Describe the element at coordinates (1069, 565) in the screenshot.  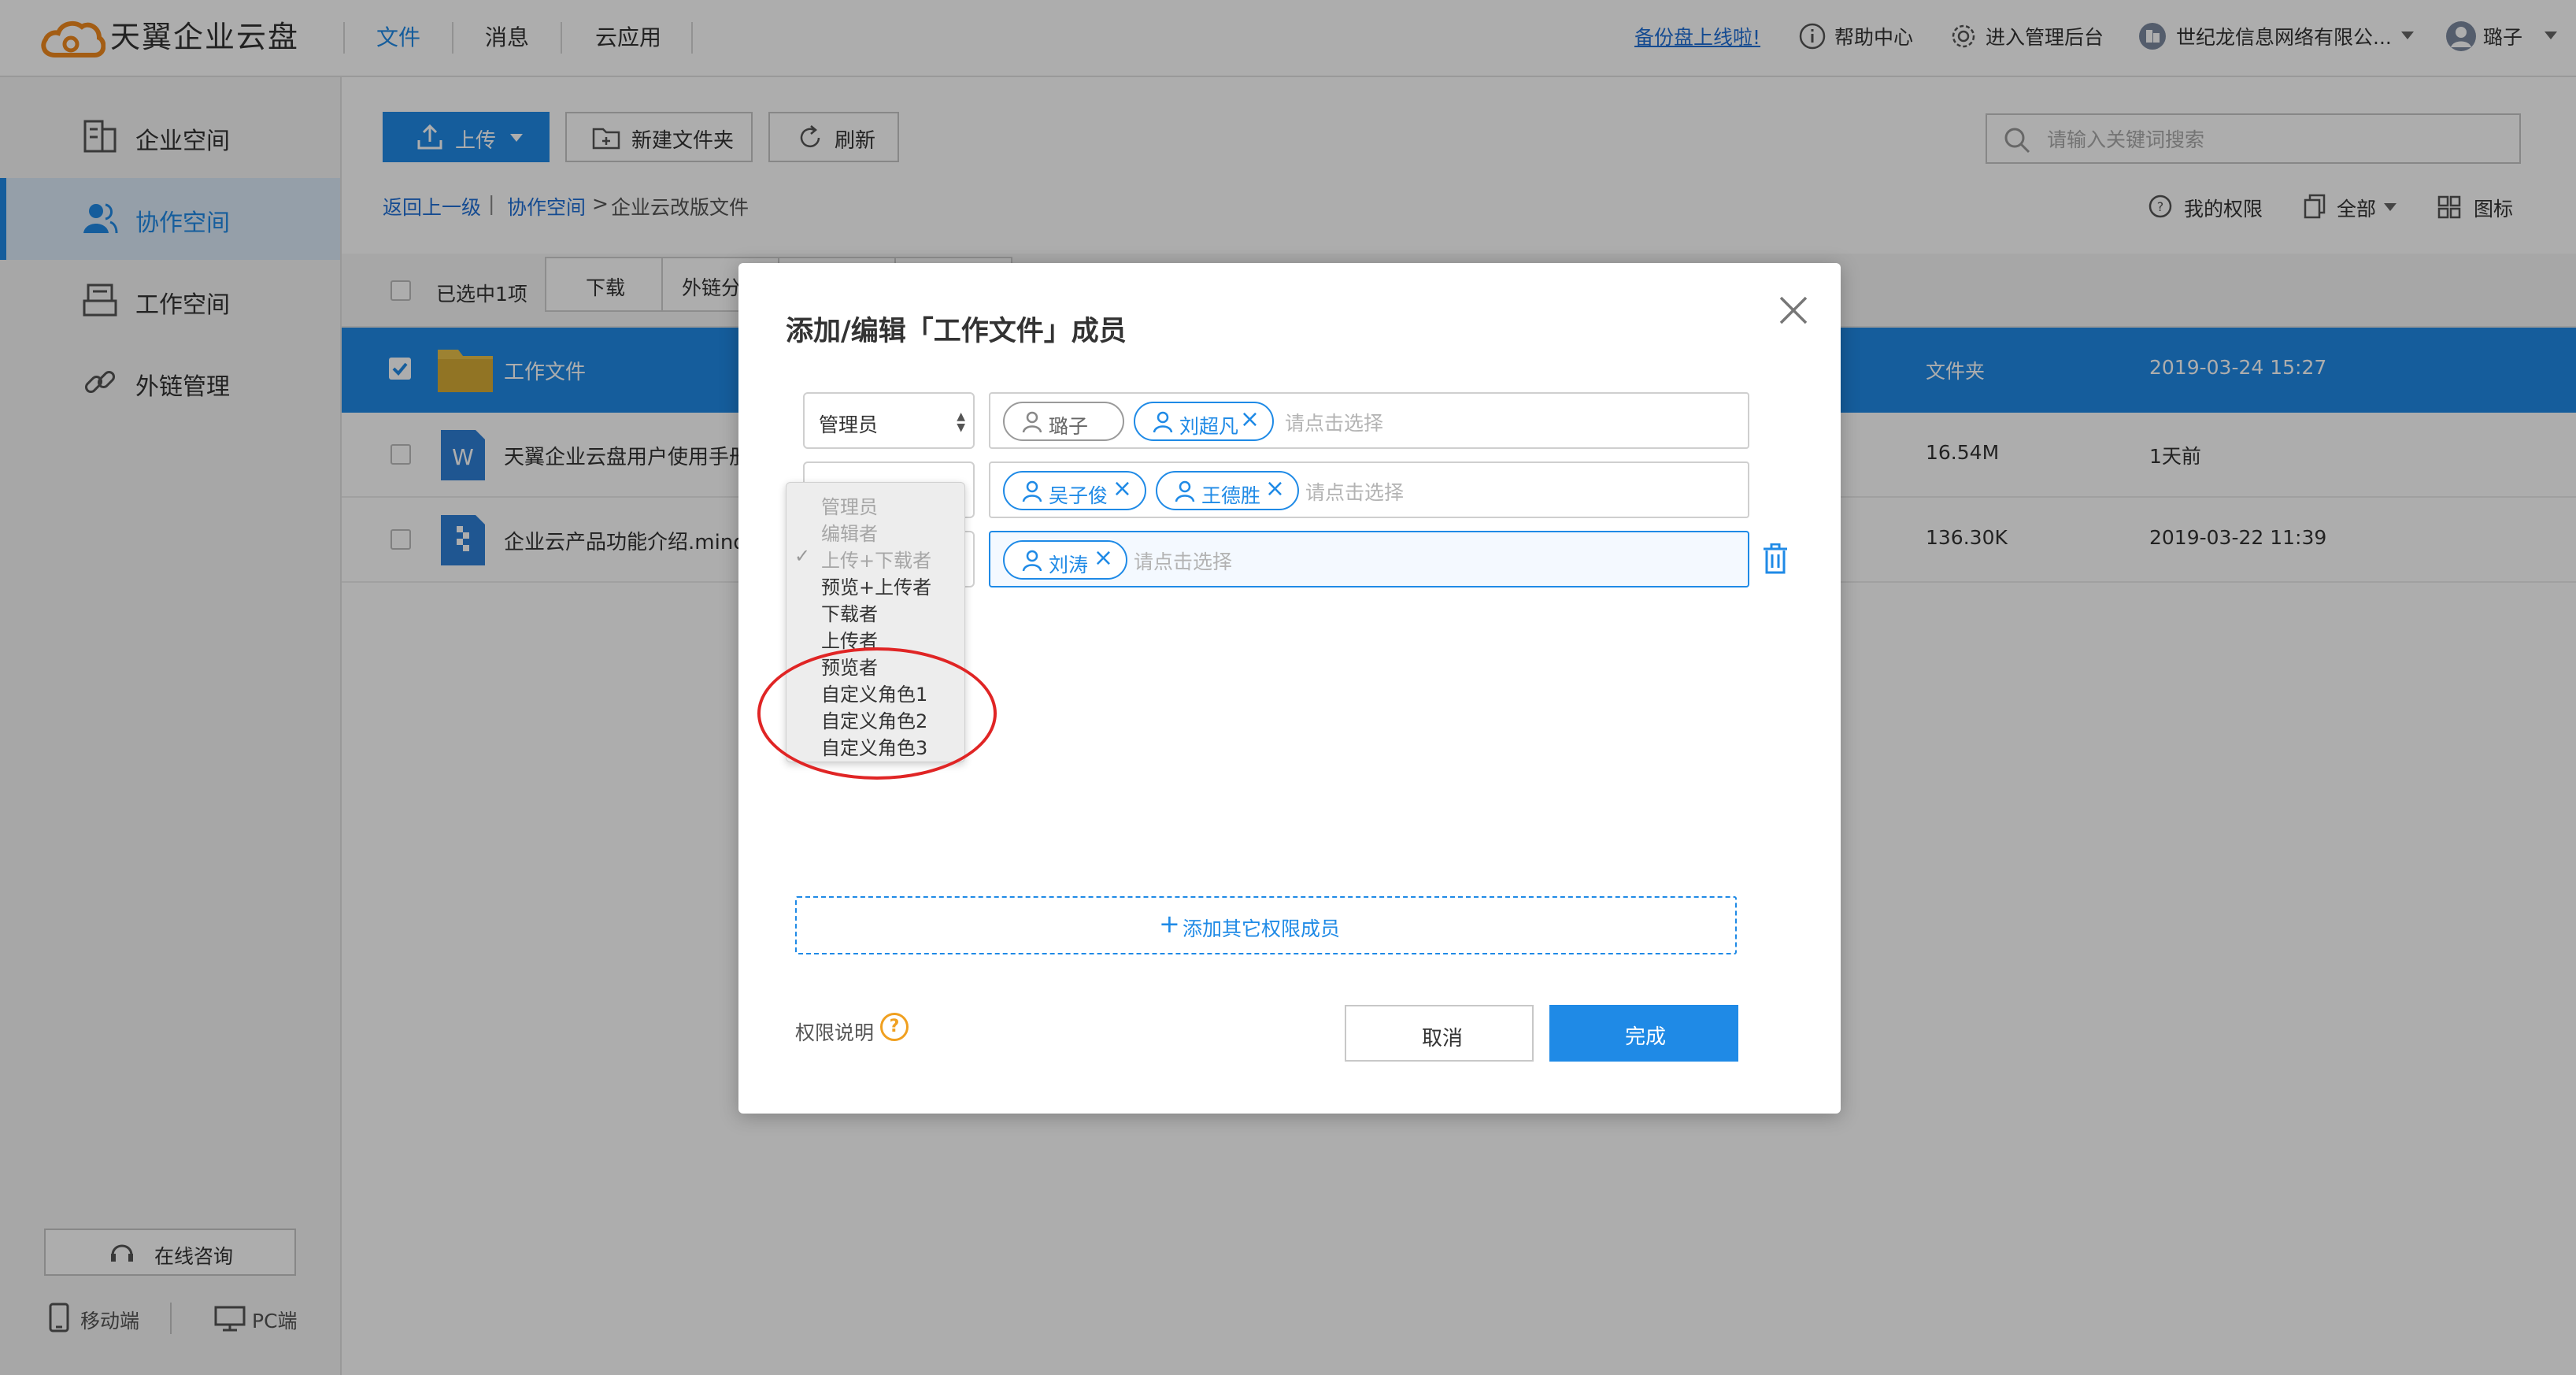
I see `member-name: 刘涛` at that location.